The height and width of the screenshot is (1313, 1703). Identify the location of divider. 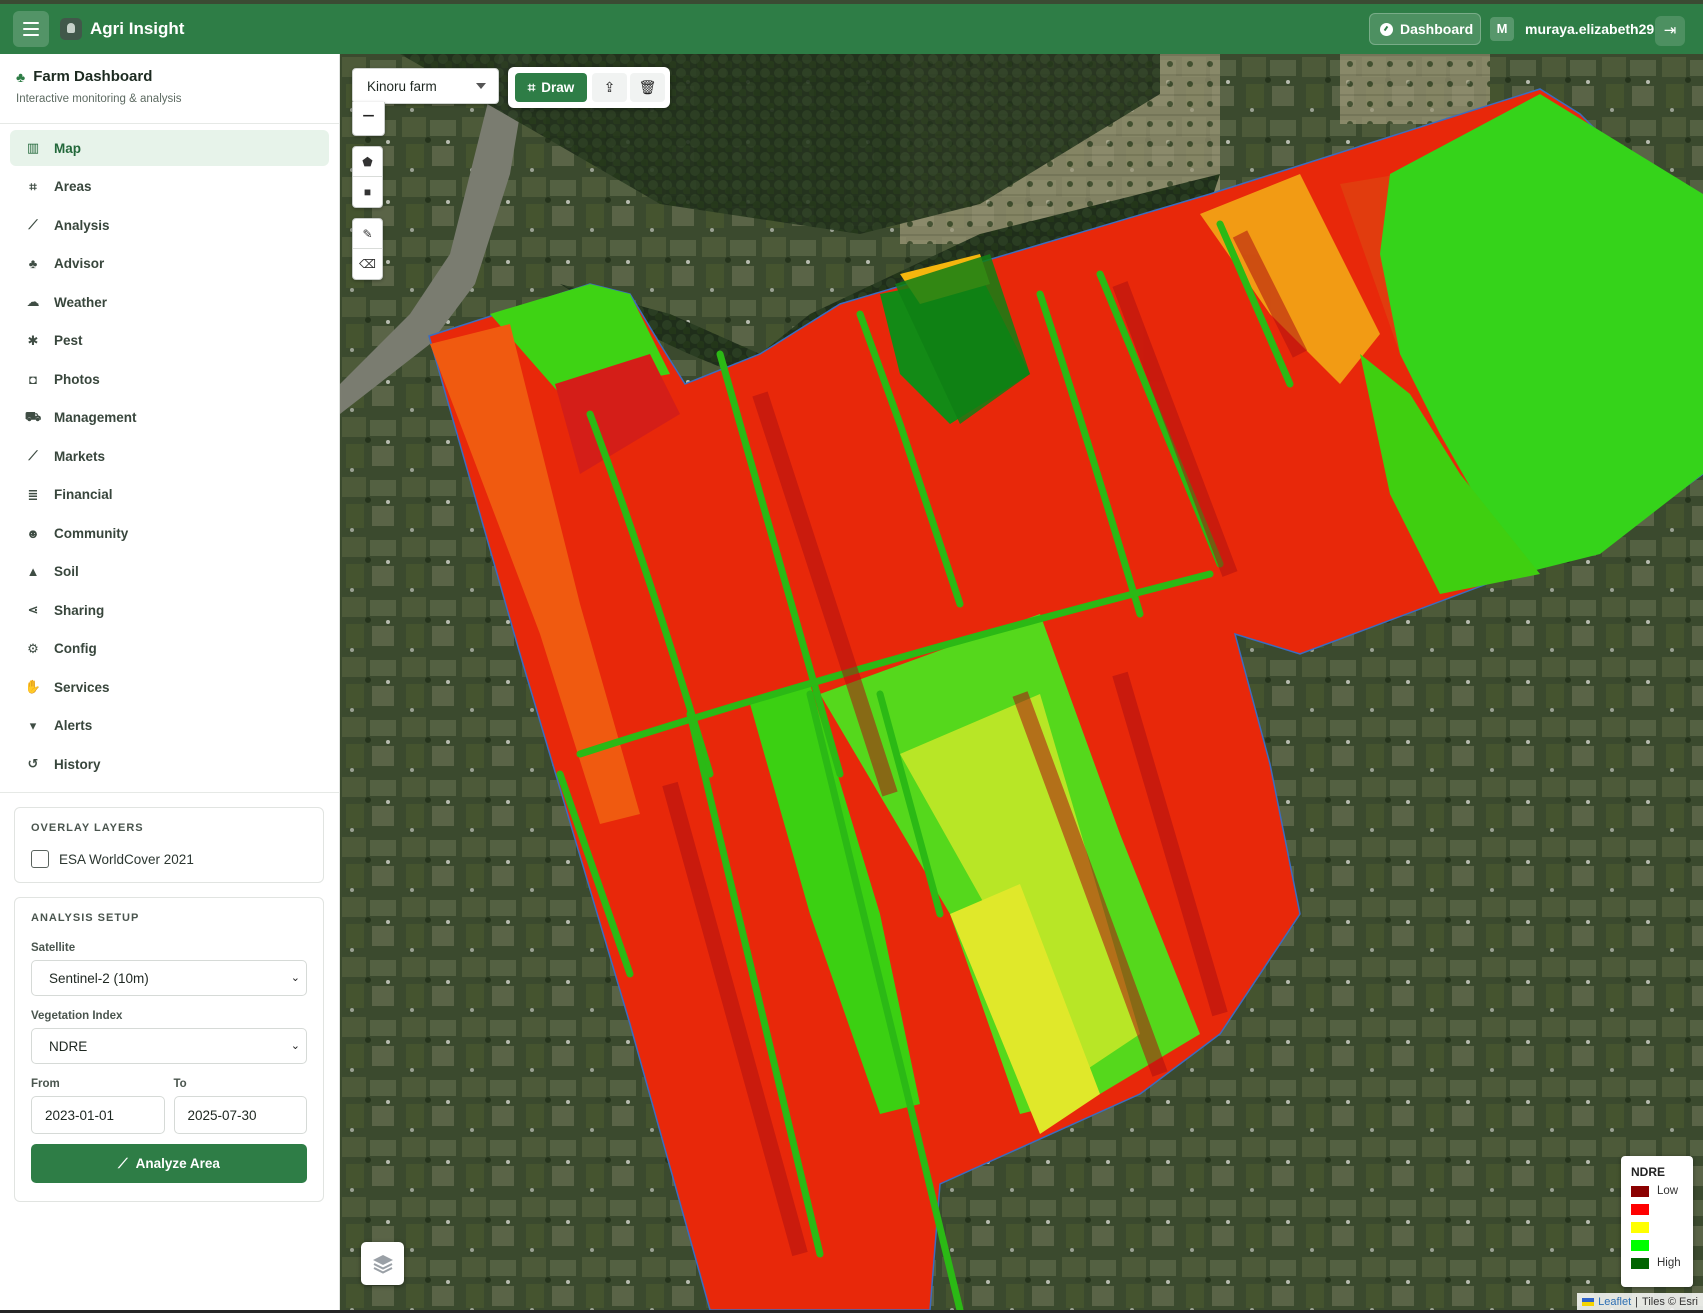
(169, 792).